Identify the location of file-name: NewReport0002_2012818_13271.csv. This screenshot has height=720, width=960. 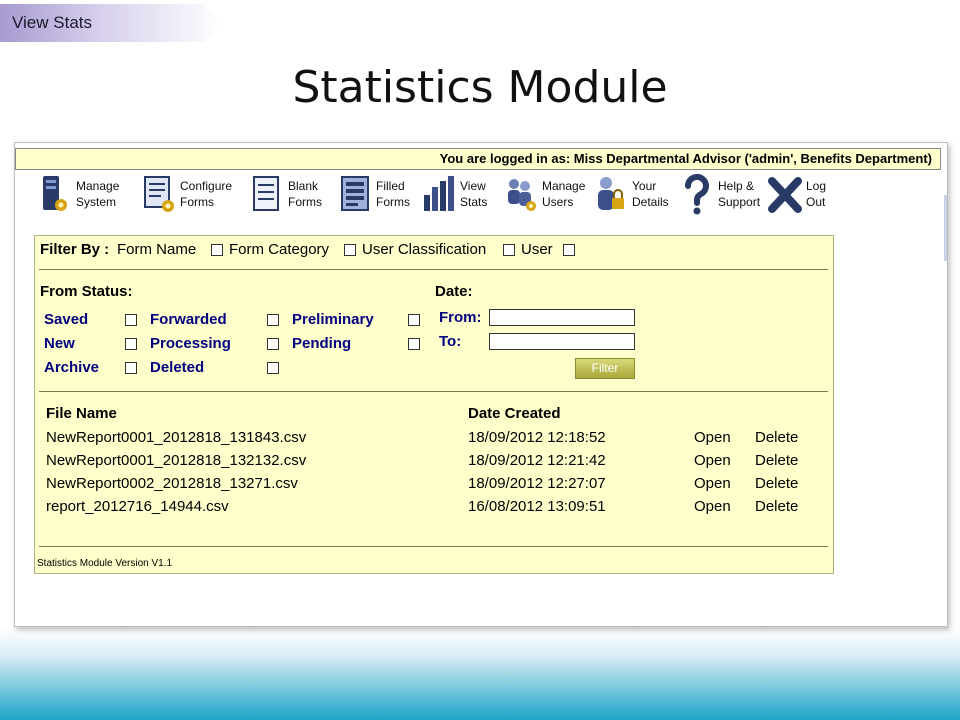
(172, 483).